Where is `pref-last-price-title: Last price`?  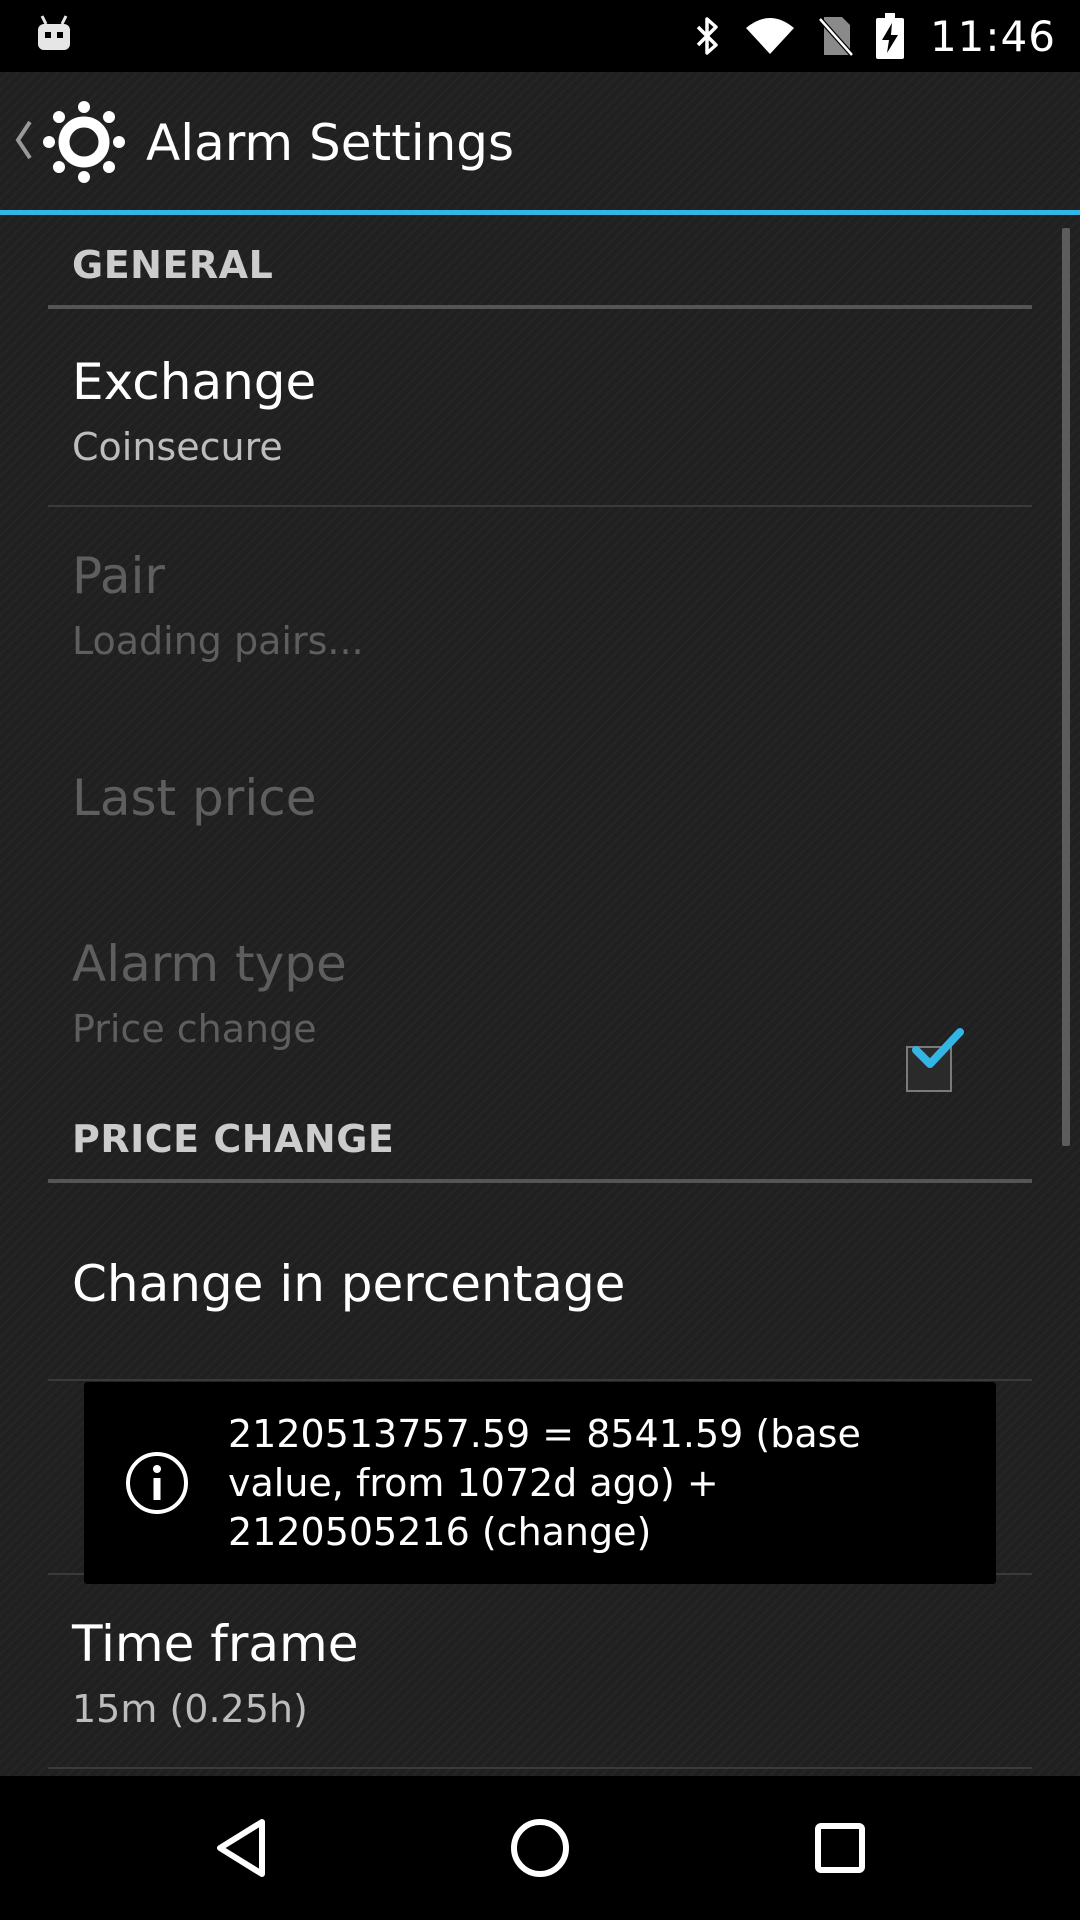
pref-last-price-title: Last price is located at coordinates (194, 798).